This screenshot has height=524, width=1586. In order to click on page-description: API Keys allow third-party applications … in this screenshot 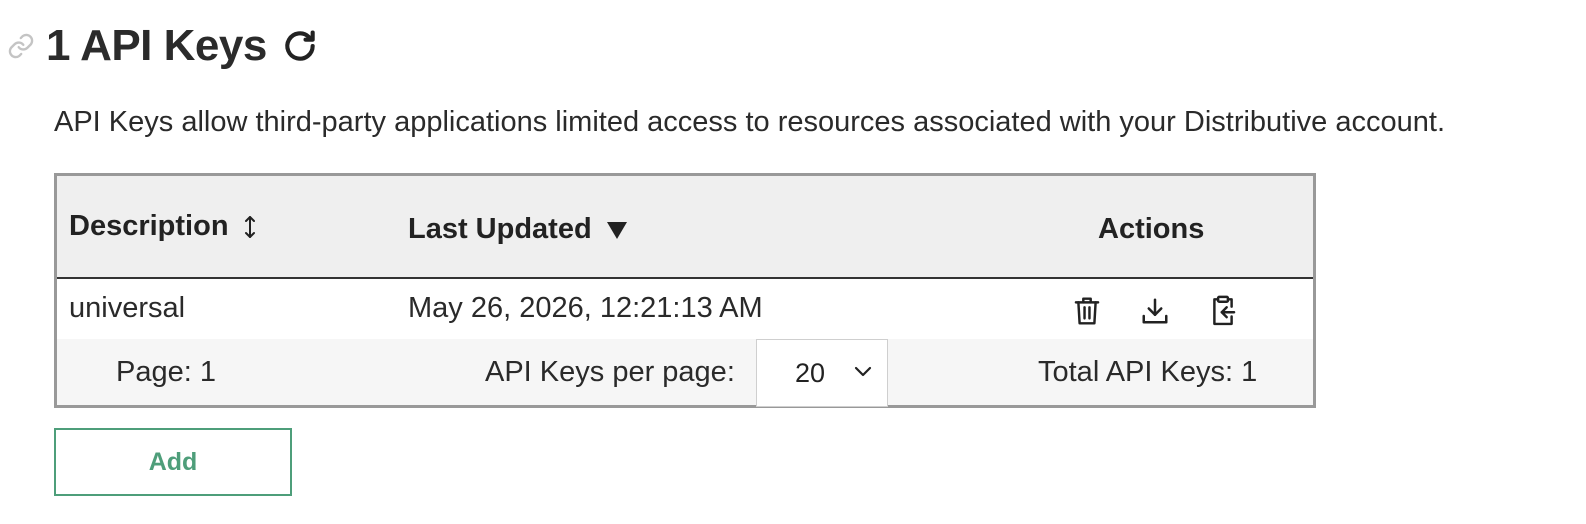, I will do `click(749, 122)`.